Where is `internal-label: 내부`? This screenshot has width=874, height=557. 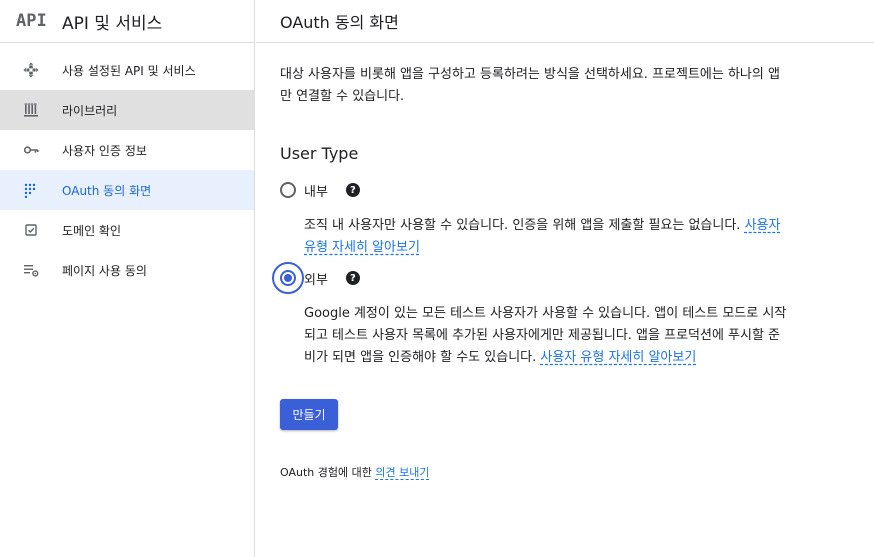
internal-label: 내부 is located at coordinates (316, 192).